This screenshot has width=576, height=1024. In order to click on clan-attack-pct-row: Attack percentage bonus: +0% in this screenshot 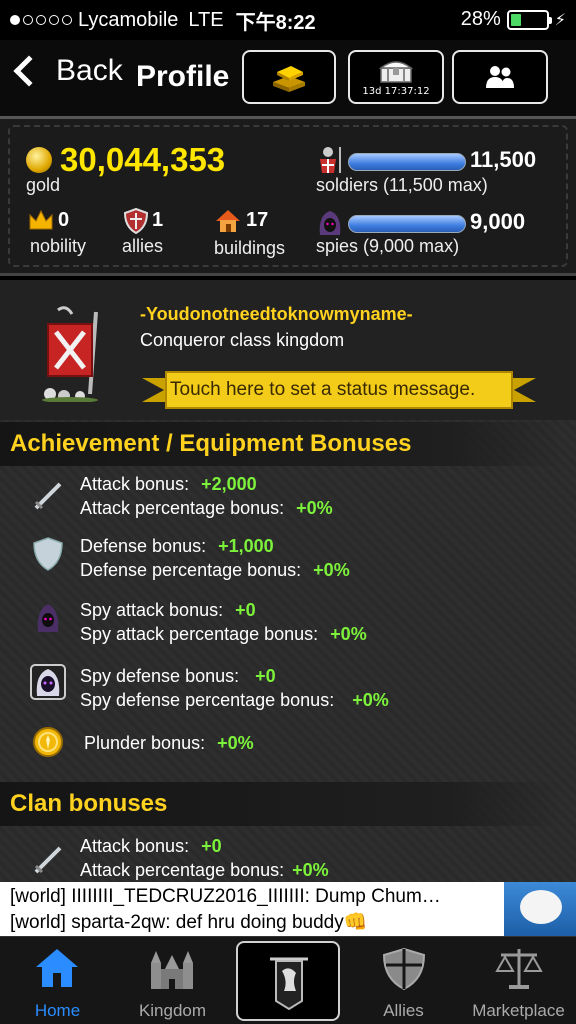, I will do `click(204, 870)`.